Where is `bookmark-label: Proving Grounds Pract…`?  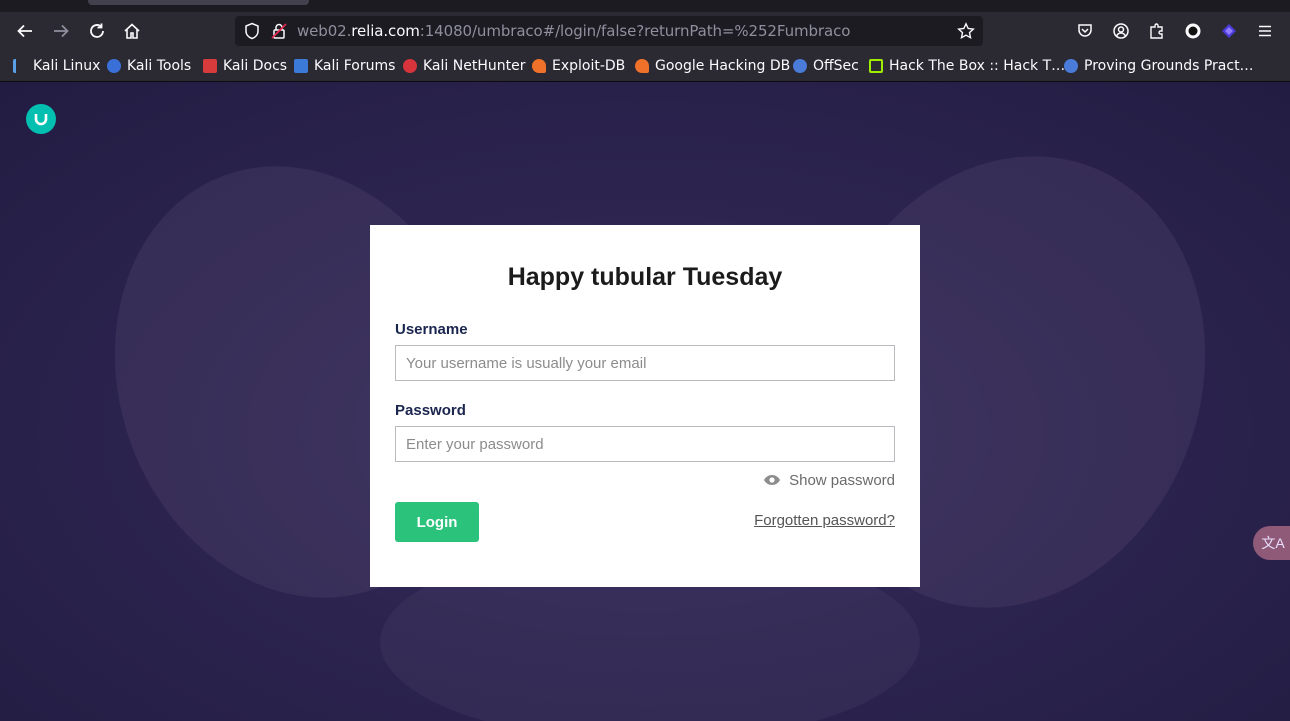
bookmark-label: Proving Grounds Pract… is located at coordinates (1169, 66).